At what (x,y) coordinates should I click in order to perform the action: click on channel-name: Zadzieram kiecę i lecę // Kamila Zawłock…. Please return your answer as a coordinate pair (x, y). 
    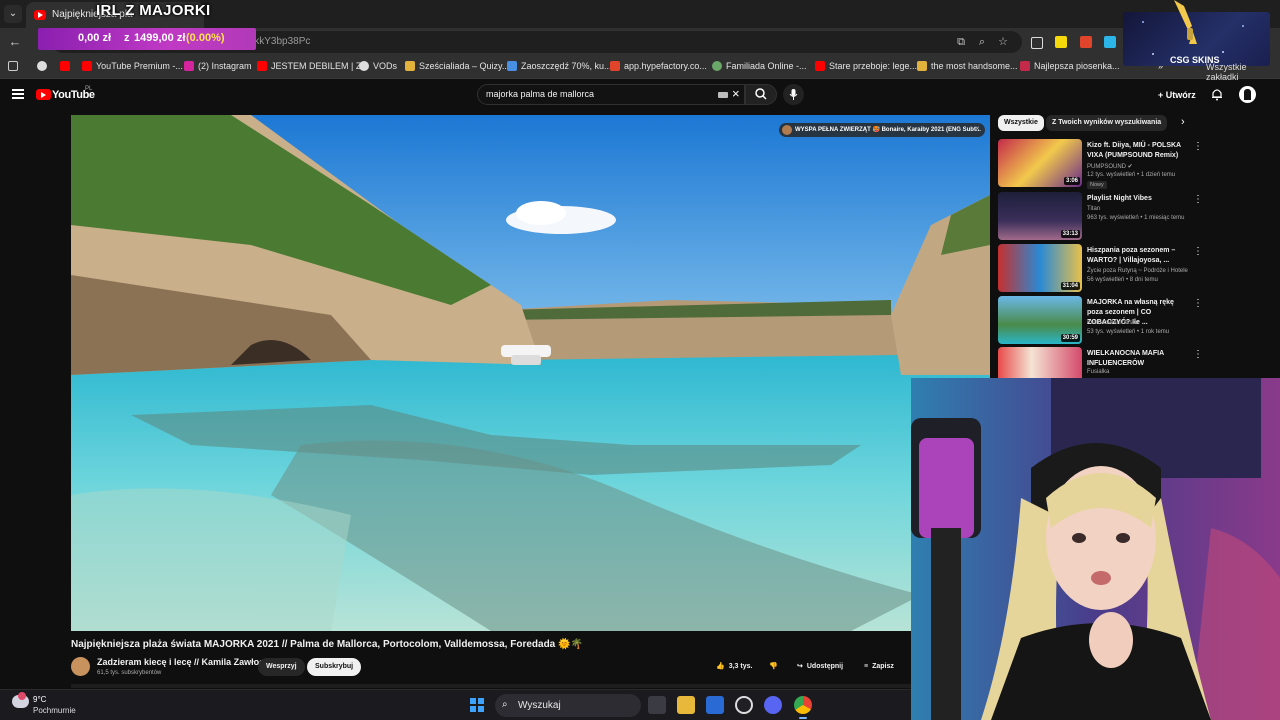
    Looking at the image, I should click on (185, 662).